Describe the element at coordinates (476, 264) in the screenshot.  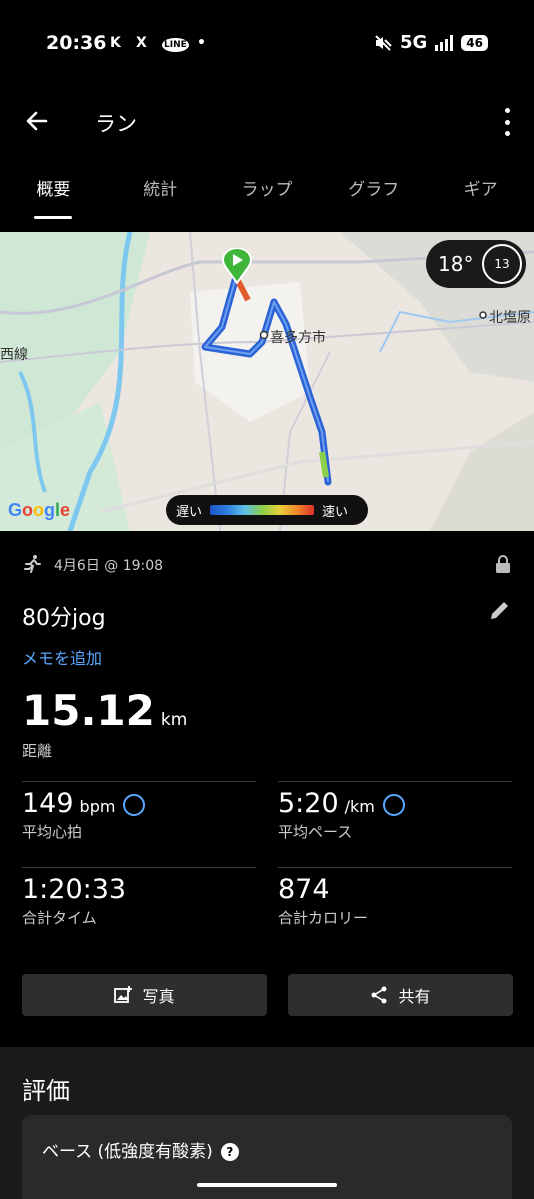
I see `weather-badge: 18° 13` at that location.